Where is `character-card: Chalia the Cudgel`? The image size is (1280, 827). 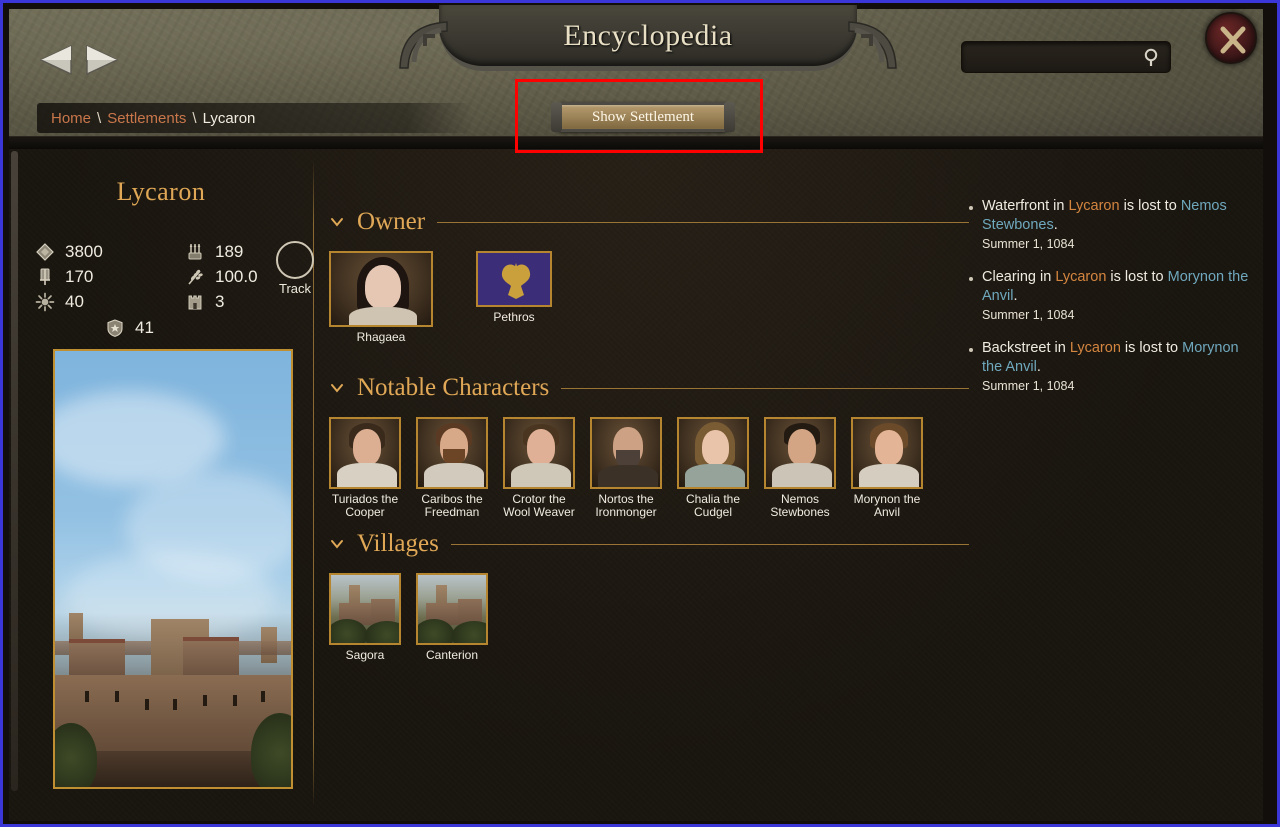 character-card: Chalia the Cudgel is located at coordinates (713, 468).